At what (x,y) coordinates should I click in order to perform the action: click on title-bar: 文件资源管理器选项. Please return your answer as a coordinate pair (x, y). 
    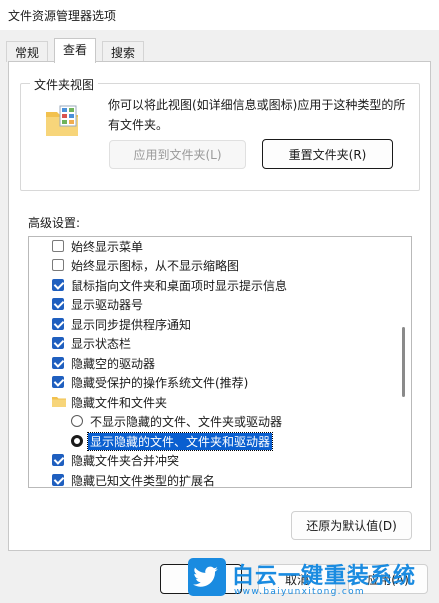
    Looking at the image, I should click on (219, 15).